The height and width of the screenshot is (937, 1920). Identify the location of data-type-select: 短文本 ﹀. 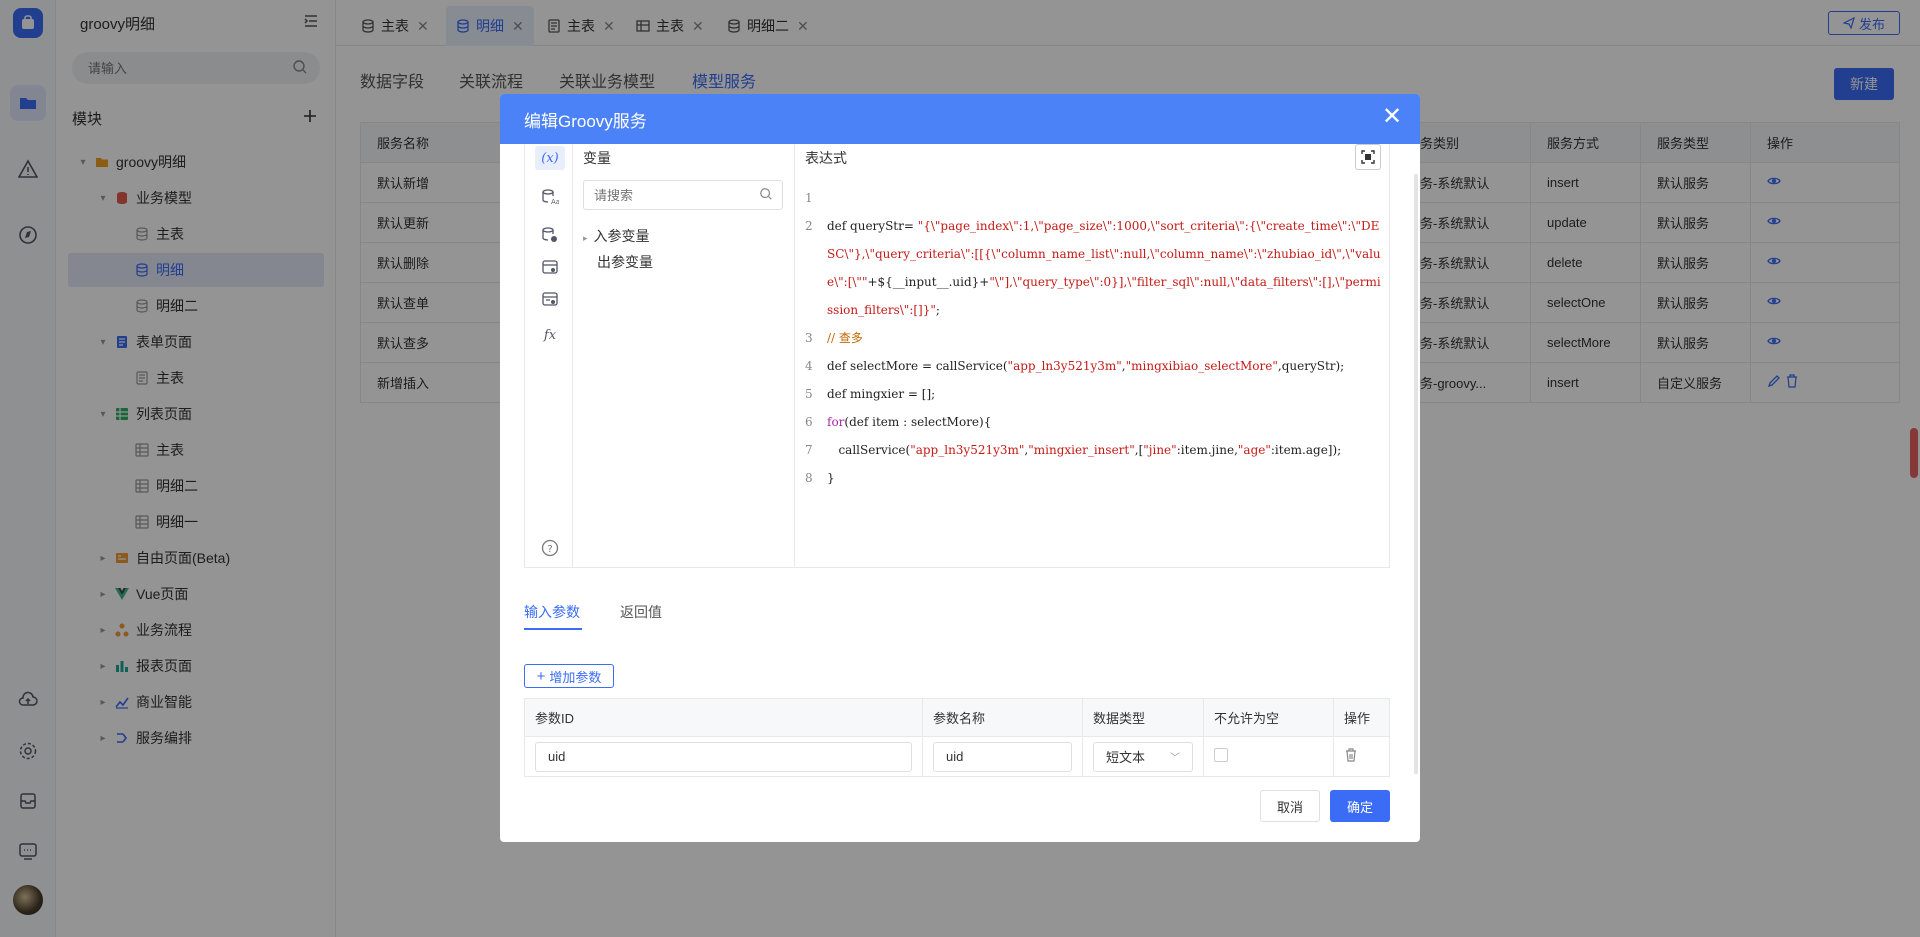
(1143, 756).